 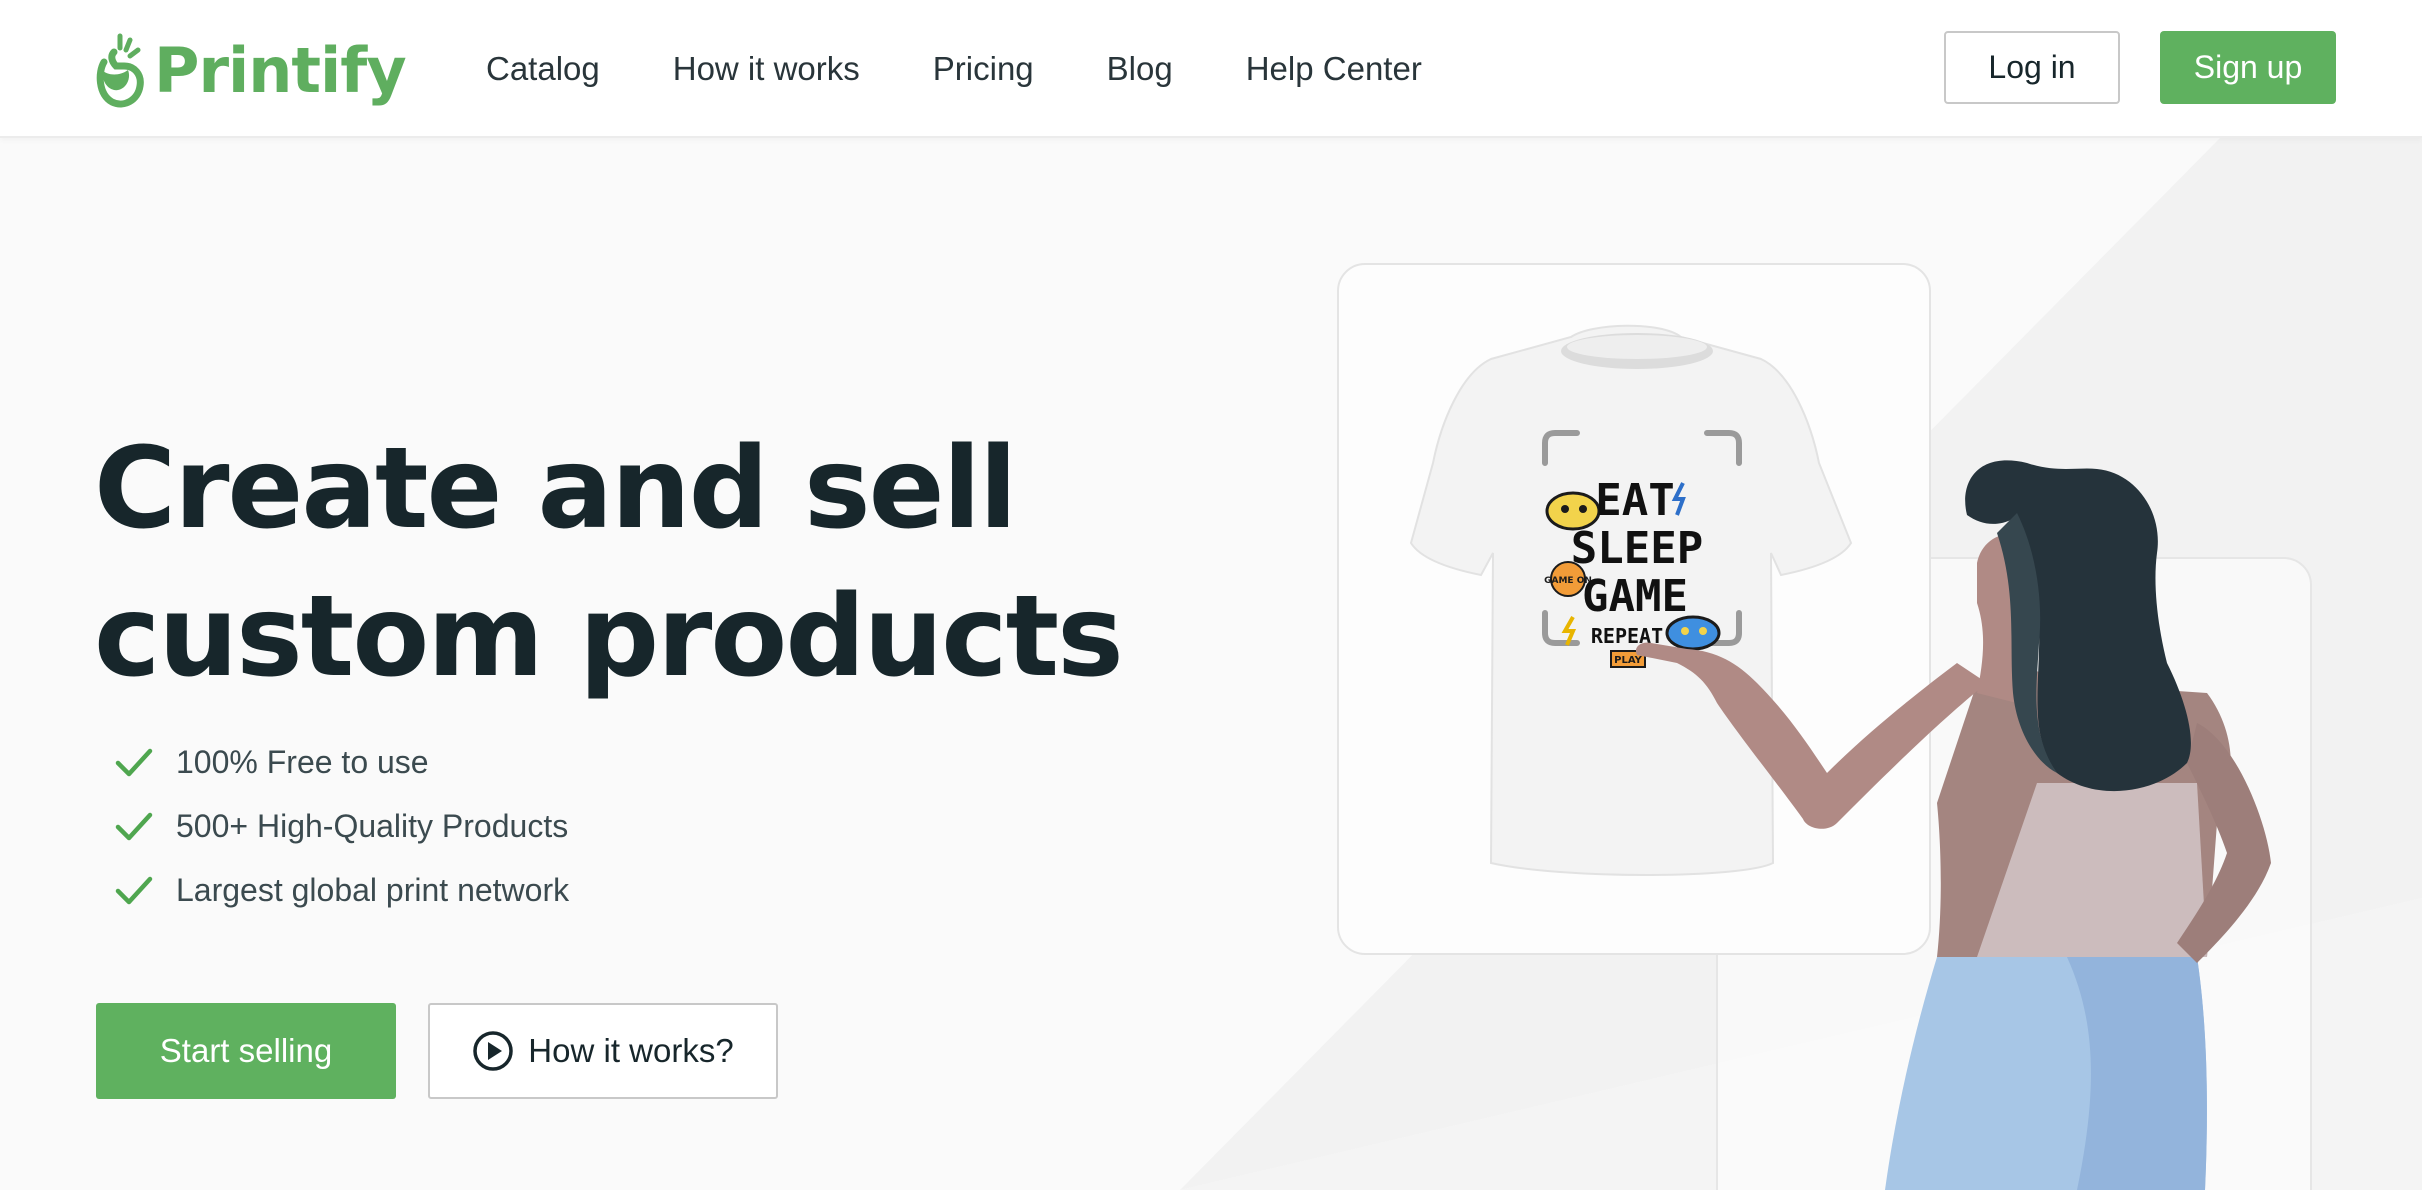 I want to click on feature-text: Largest global print network, so click(x=373, y=889).